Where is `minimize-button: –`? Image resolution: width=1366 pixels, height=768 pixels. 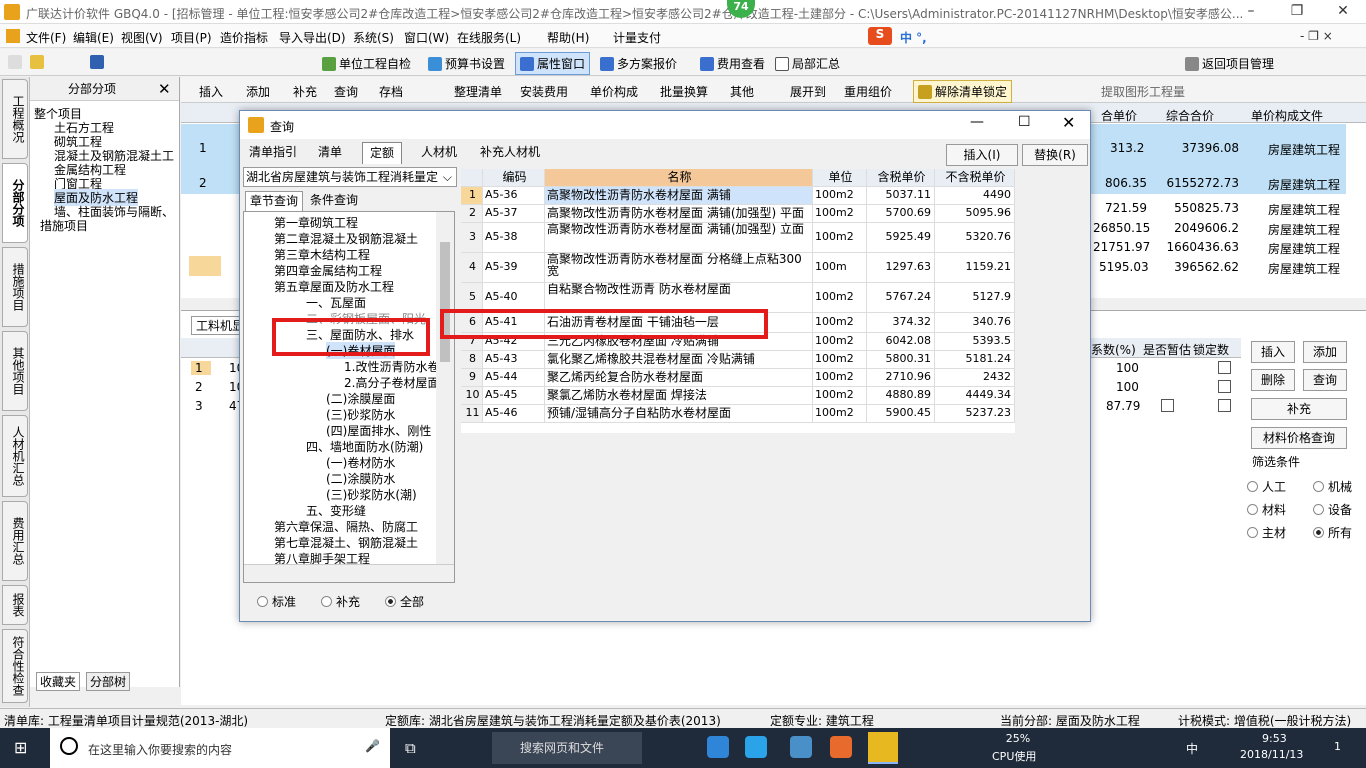
minimize-button: – is located at coordinates (1251, 12).